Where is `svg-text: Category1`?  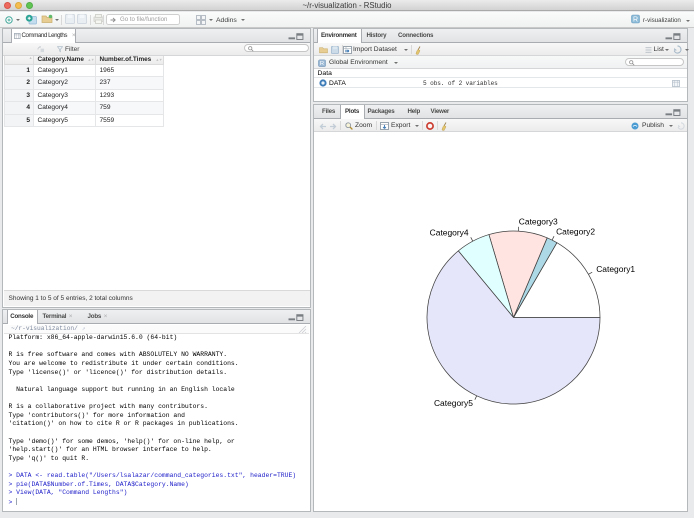 svg-text: Category1 is located at coordinates (615, 269).